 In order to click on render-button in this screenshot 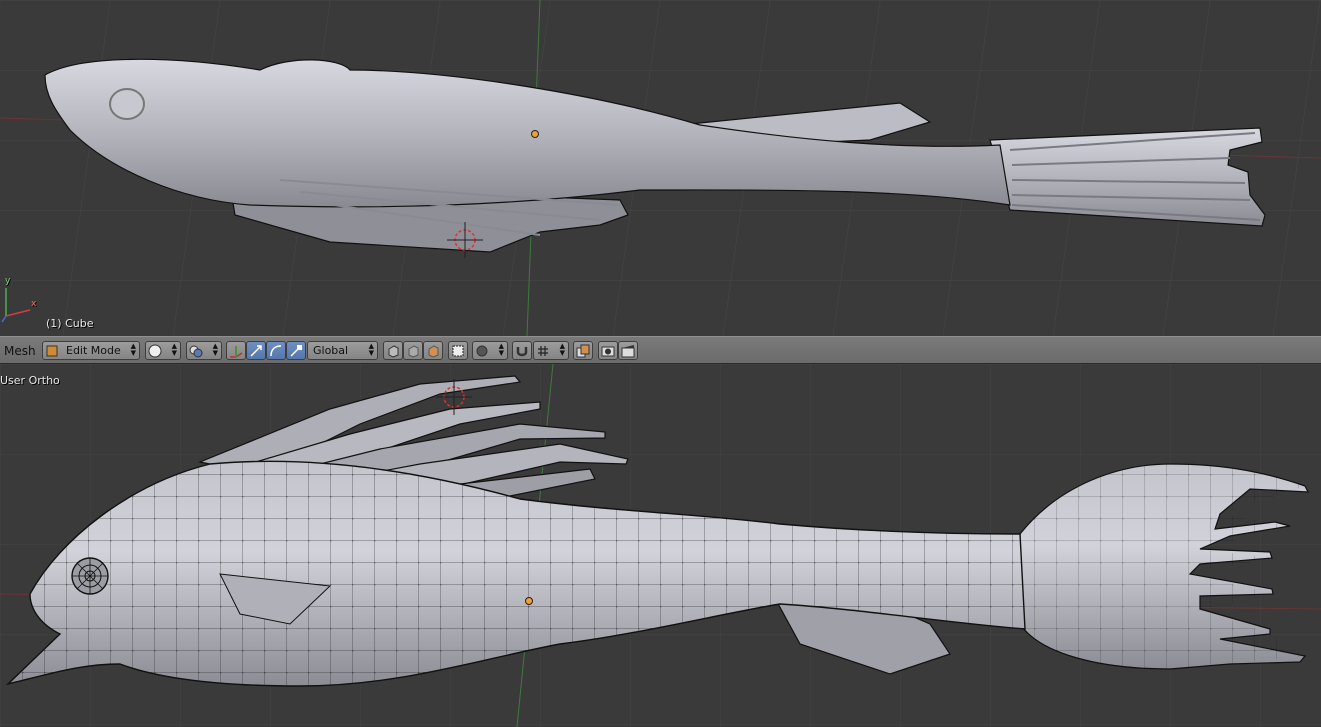, I will do `click(608, 350)`.